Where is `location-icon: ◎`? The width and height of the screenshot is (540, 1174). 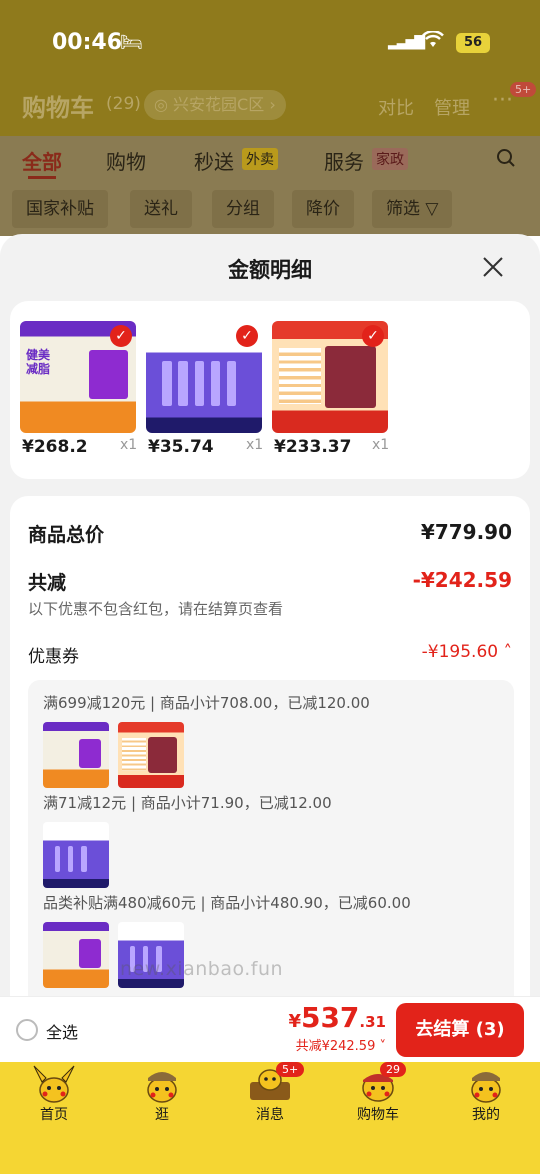
location-icon: ◎ is located at coordinates (164, 104).